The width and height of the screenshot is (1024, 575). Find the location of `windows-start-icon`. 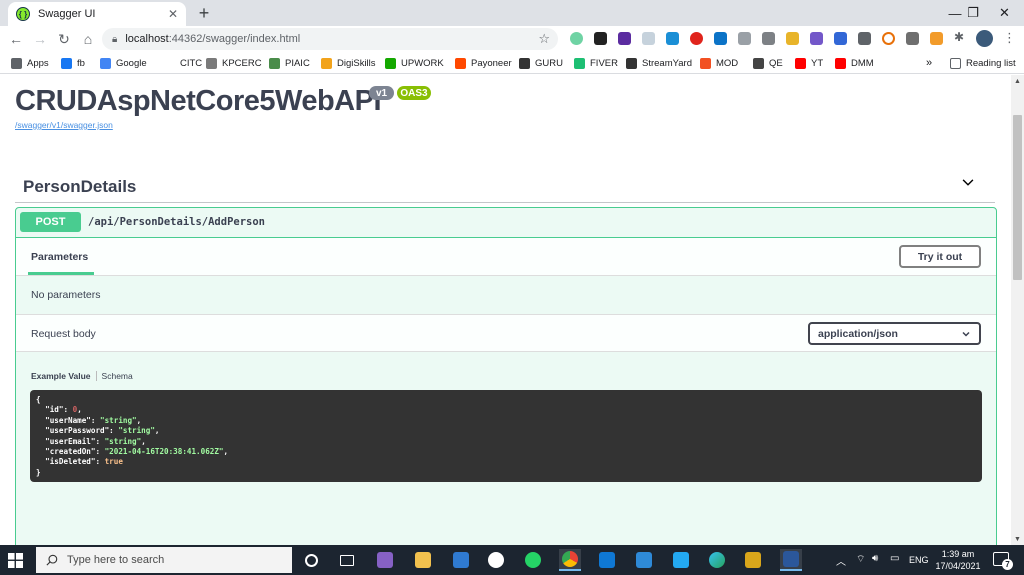

windows-start-icon is located at coordinates (15, 560).